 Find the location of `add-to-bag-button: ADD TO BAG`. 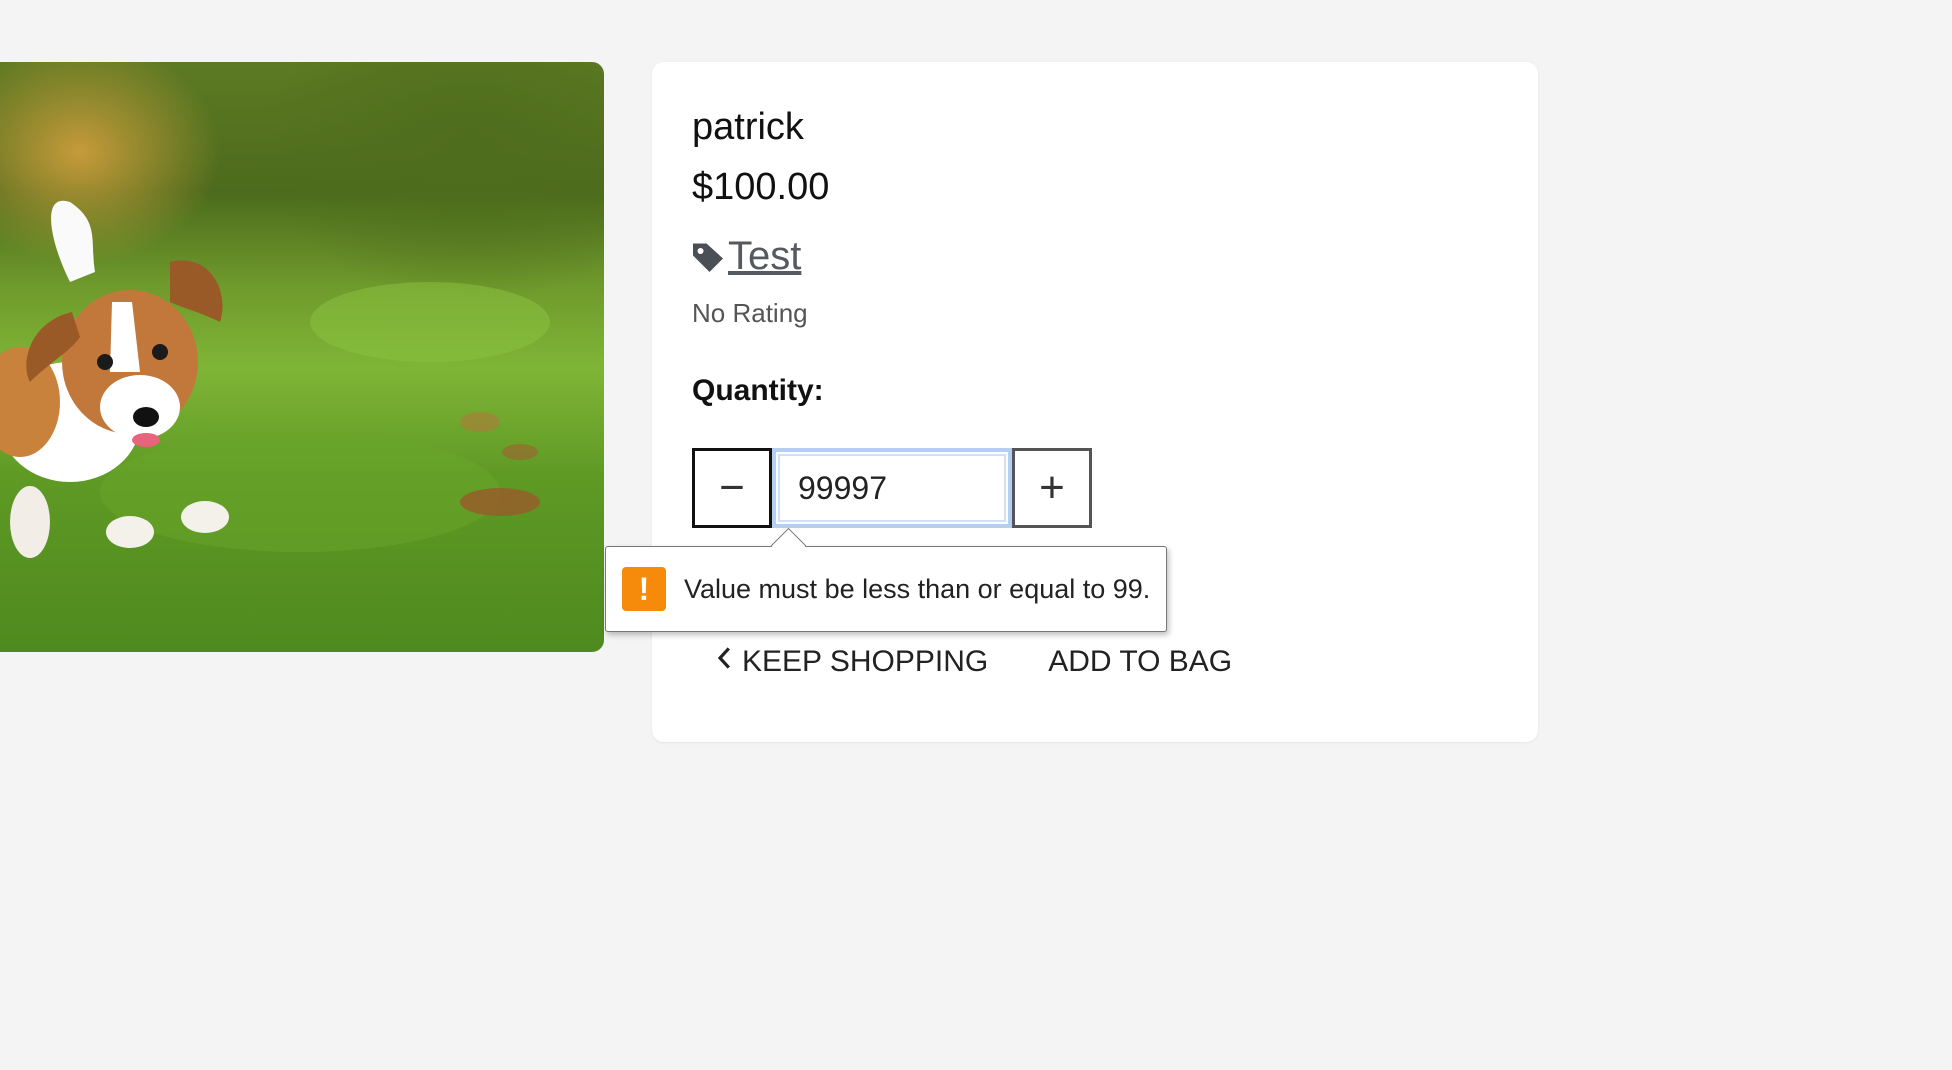

add-to-bag-button: ADD TO BAG is located at coordinates (1140, 662).